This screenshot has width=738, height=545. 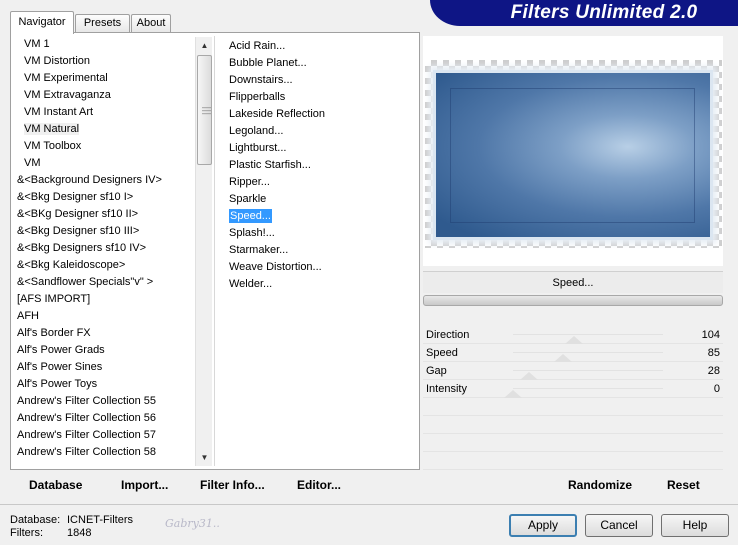 I want to click on tab-about: About, so click(x=151, y=23).